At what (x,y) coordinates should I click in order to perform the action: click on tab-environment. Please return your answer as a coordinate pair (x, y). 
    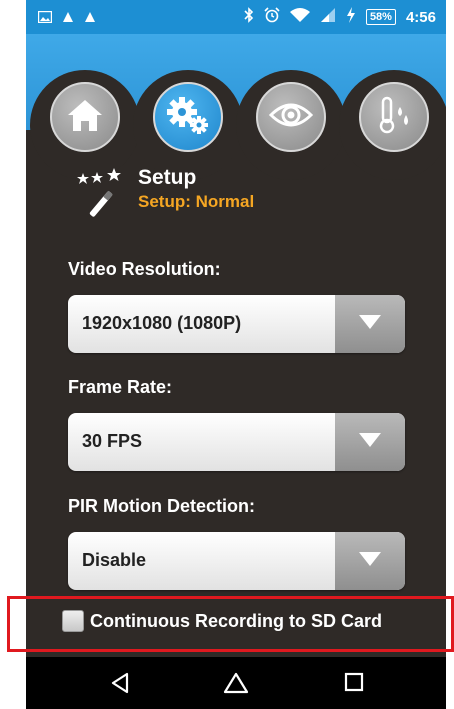
    Looking at the image, I should click on (394, 117).